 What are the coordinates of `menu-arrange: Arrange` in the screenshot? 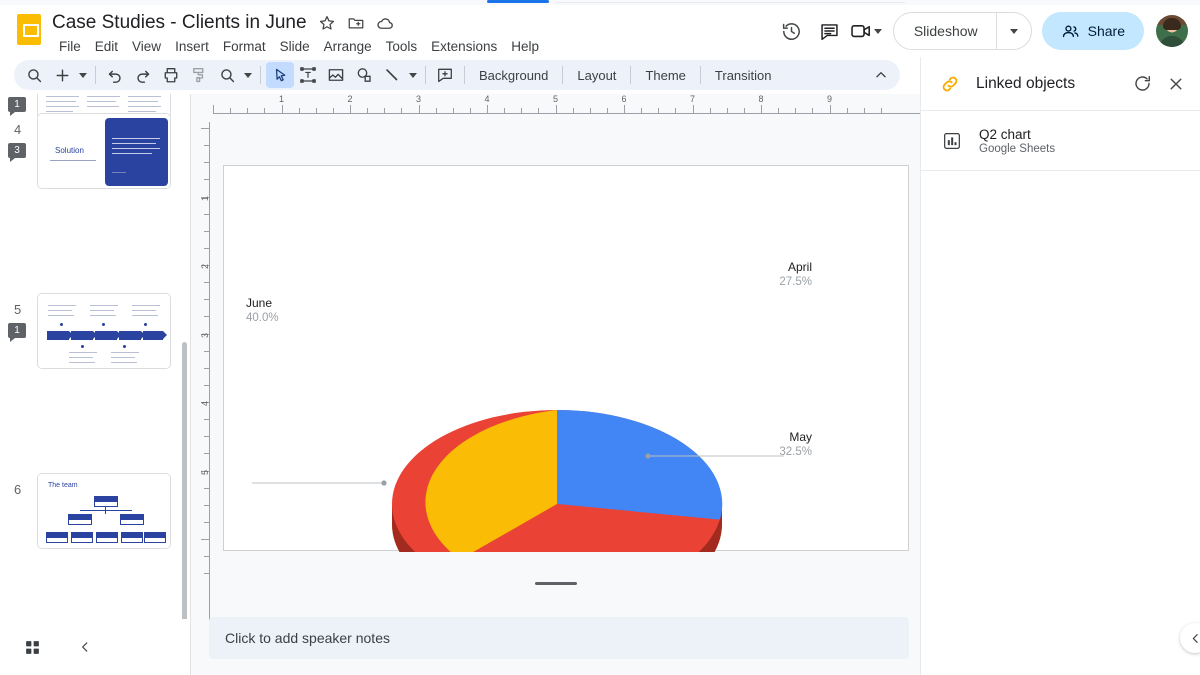 It's located at (348, 46).